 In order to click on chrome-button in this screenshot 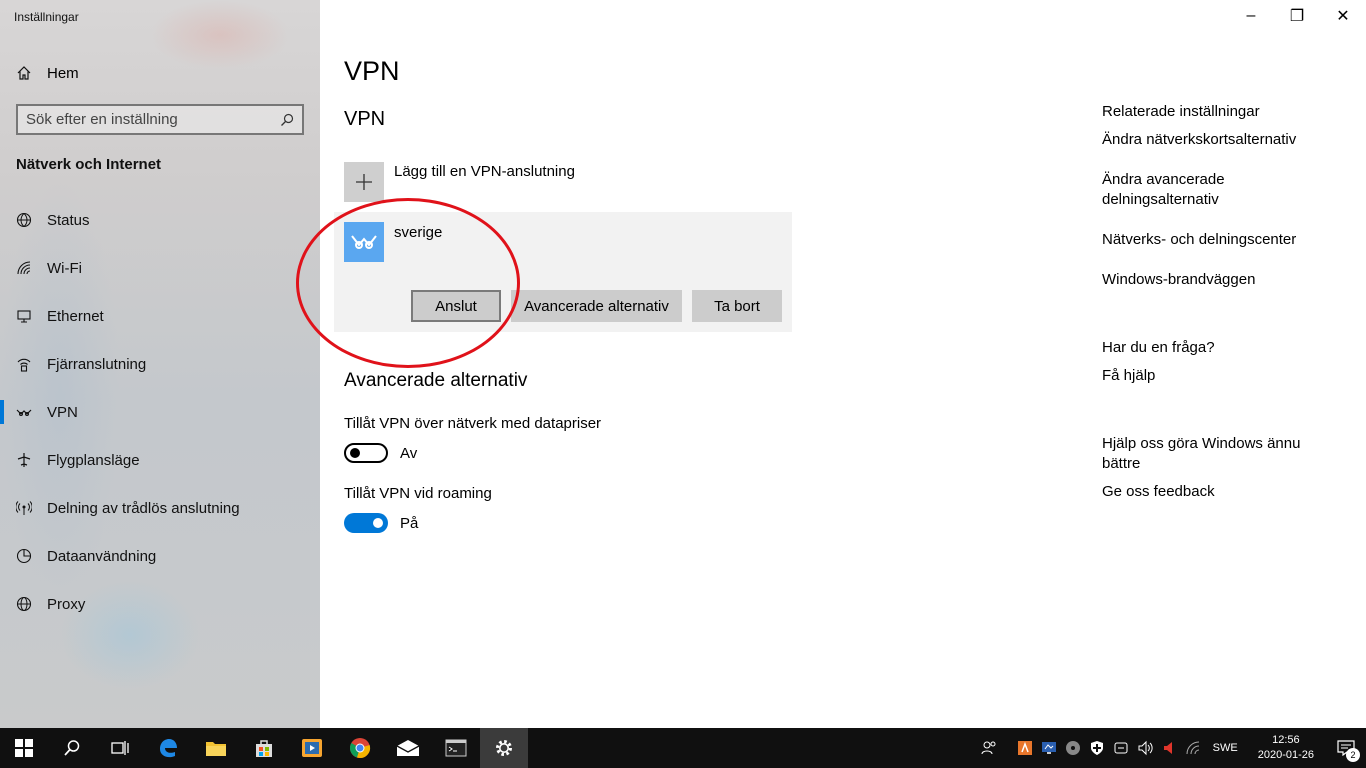, I will do `click(360, 748)`.